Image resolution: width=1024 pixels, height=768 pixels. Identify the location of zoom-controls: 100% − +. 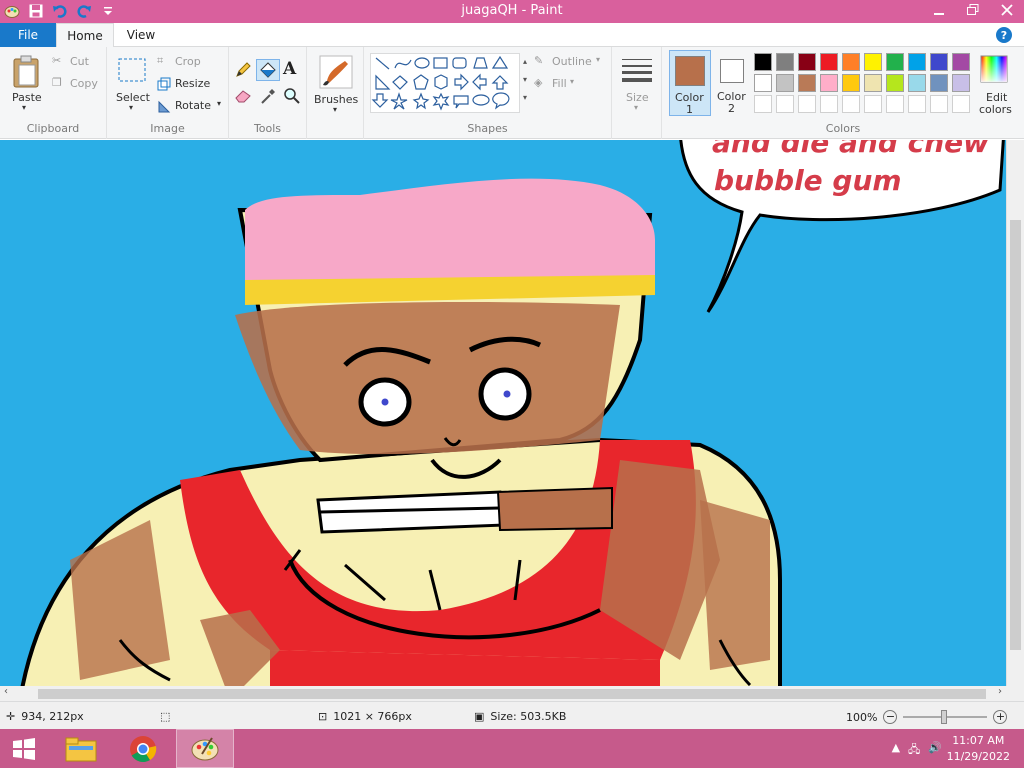
(927, 717).